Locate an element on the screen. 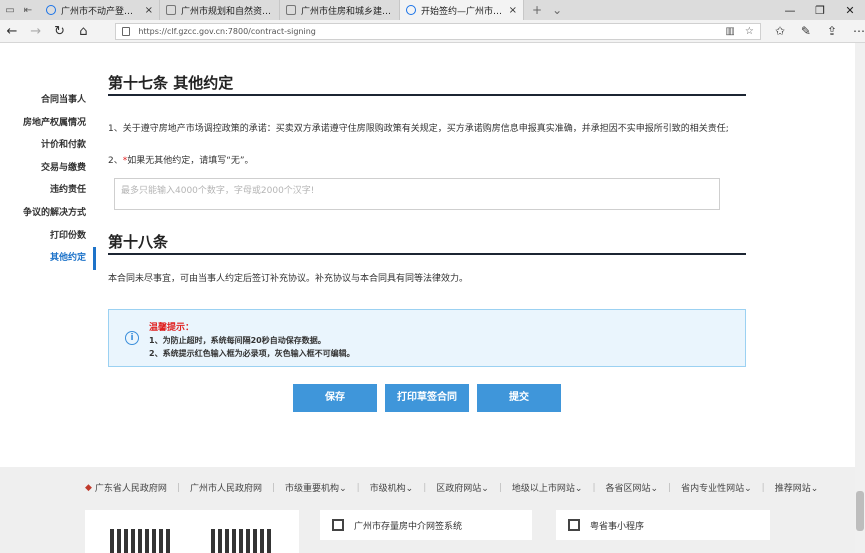 The image size is (865, 553). browser-tab-1: 广州市不动产登记中心_百度 × is located at coordinates (100, 10).